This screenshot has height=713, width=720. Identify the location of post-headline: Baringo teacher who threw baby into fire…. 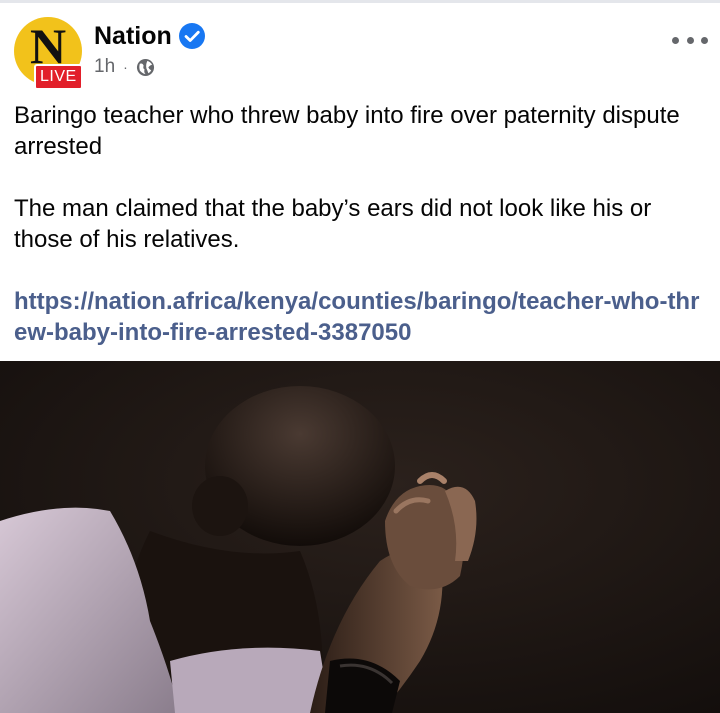
(347, 131).